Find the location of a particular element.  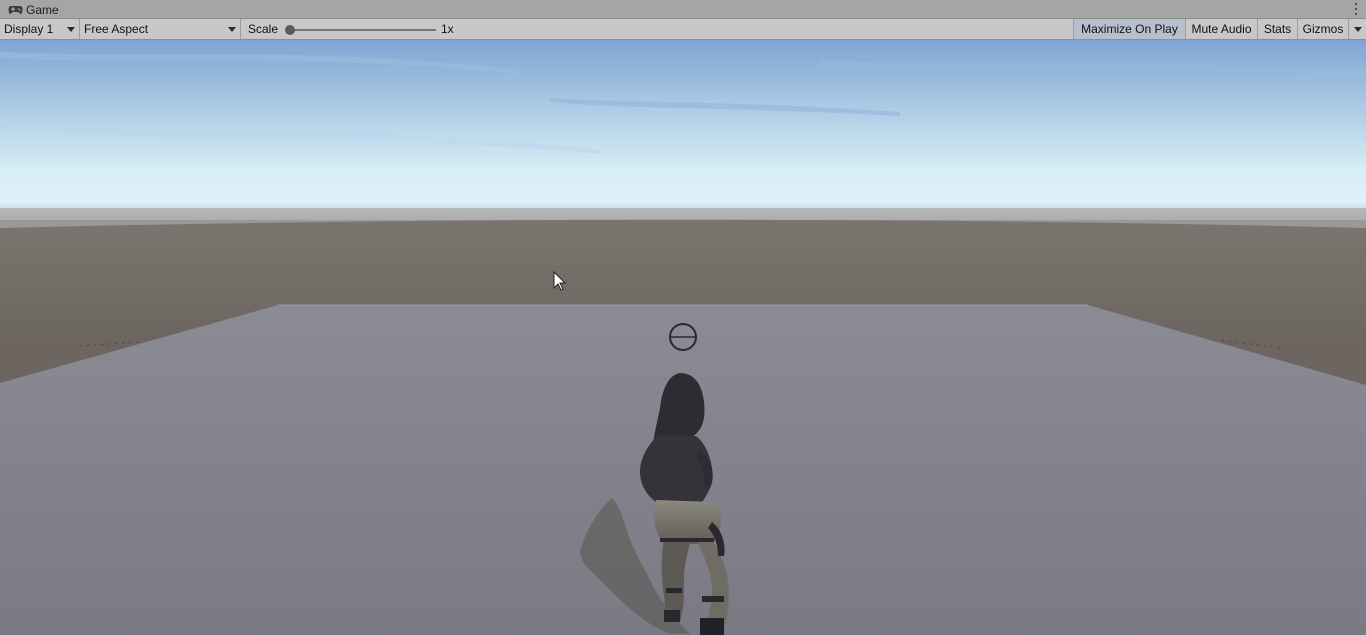

window-tab-bar: Game is located at coordinates (683, 9).